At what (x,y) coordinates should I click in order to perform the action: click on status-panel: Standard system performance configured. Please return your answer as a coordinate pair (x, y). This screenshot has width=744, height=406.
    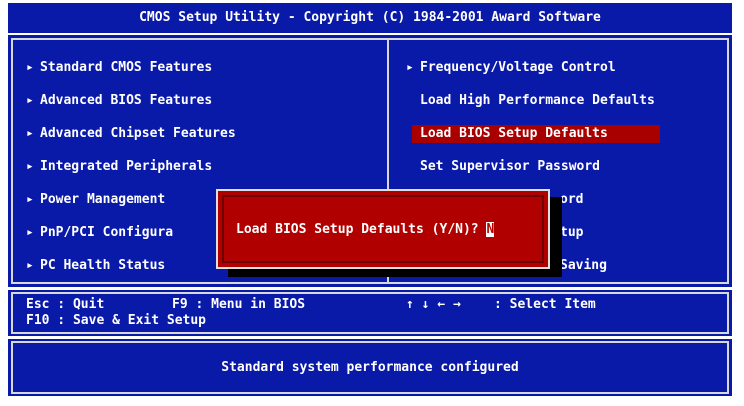
    Looking at the image, I should click on (370, 367).